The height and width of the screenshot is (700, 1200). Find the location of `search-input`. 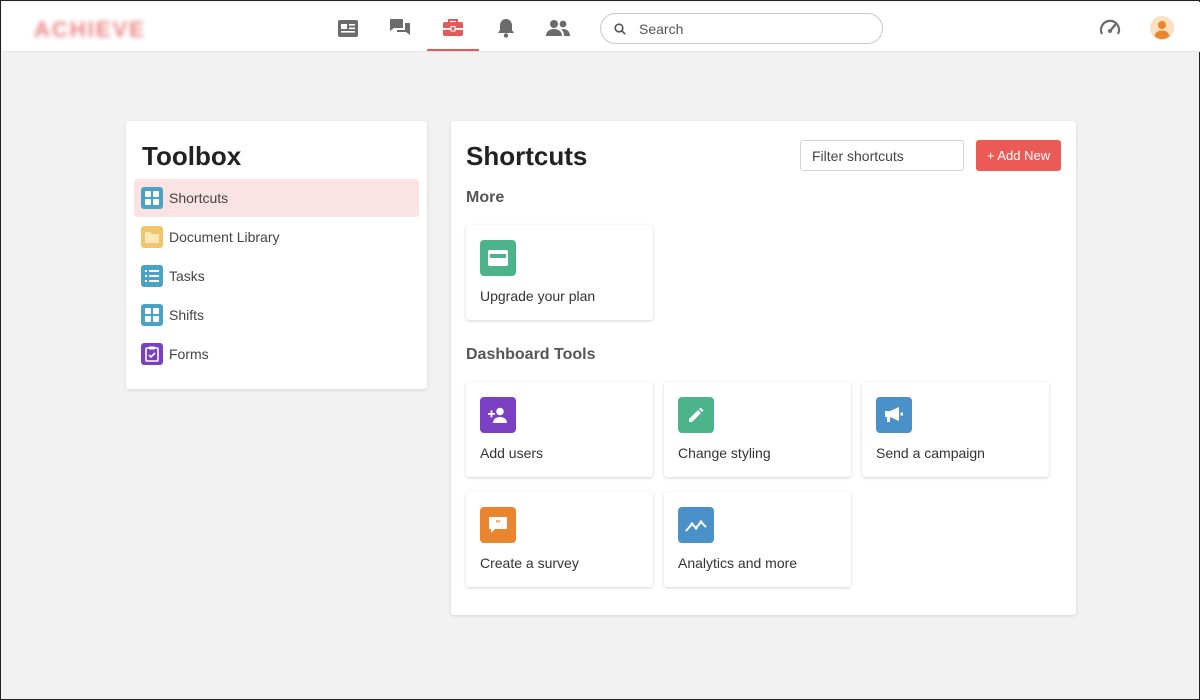

search-input is located at coordinates (754, 29).